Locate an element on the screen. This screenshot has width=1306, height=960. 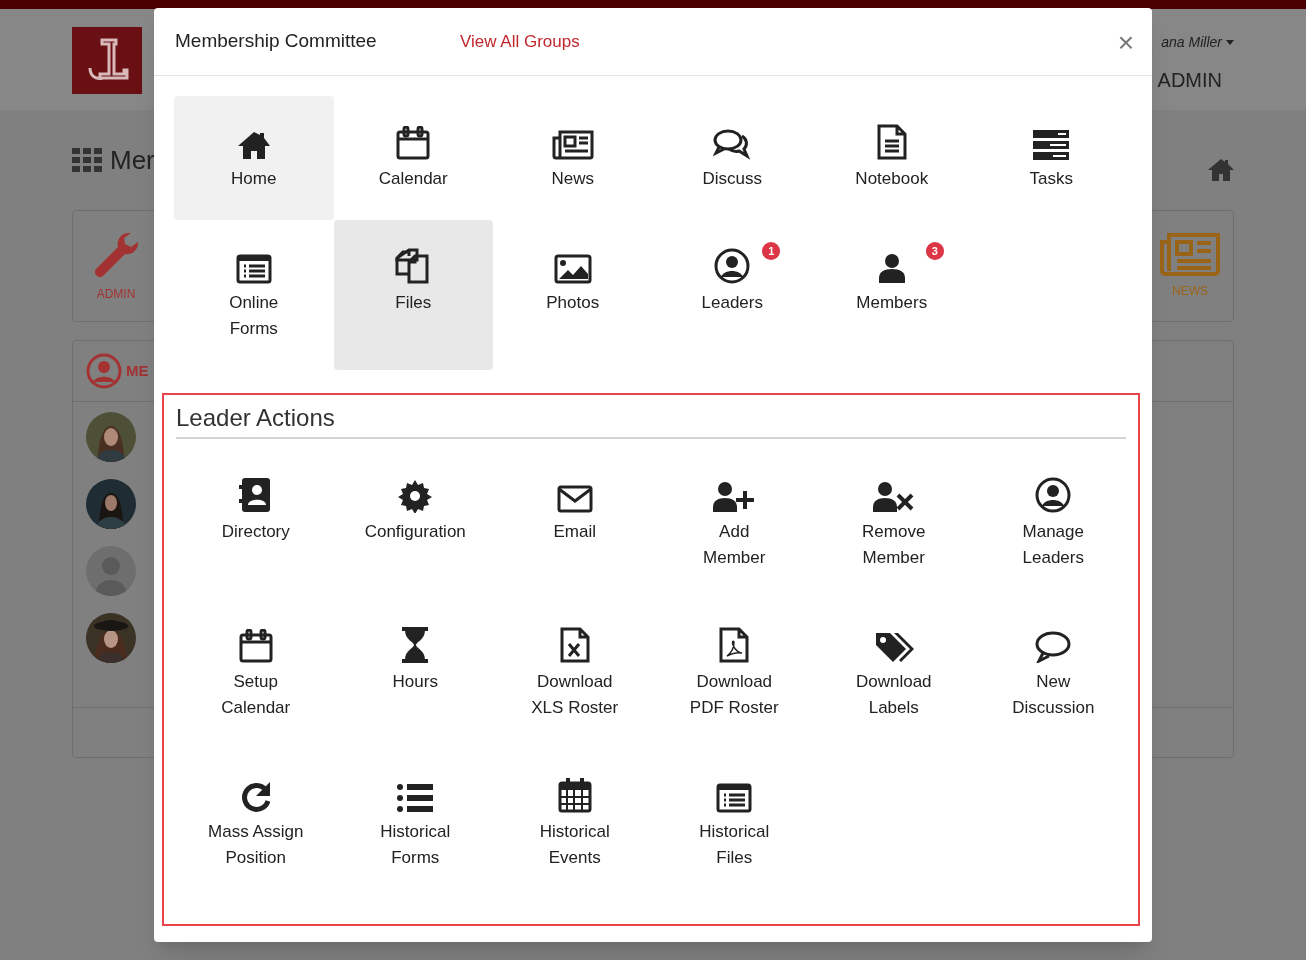
panel-title: ME is located at coordinates (137, 370).